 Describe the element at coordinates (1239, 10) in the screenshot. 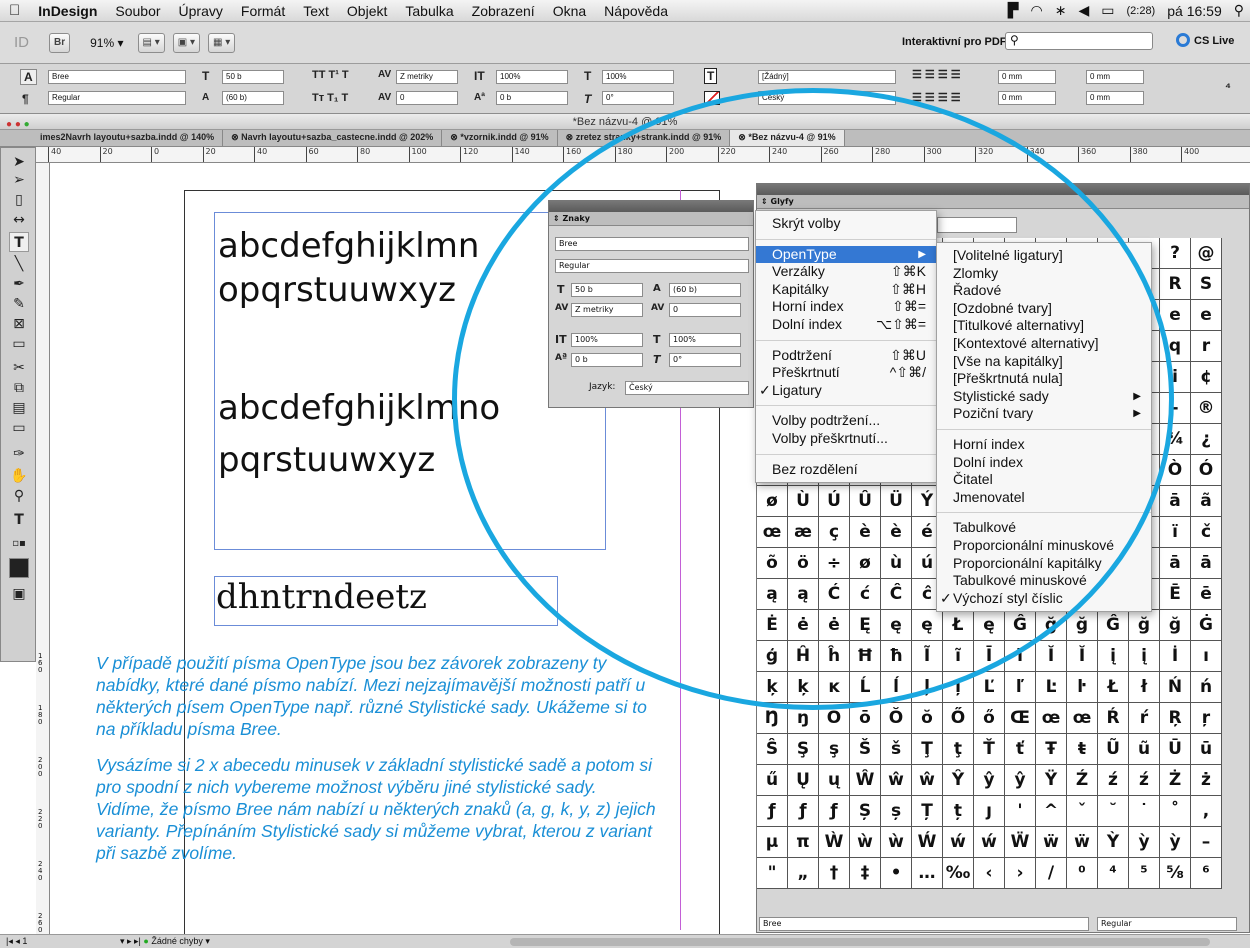

I see `spotlight-icon: ⚲` at that location.